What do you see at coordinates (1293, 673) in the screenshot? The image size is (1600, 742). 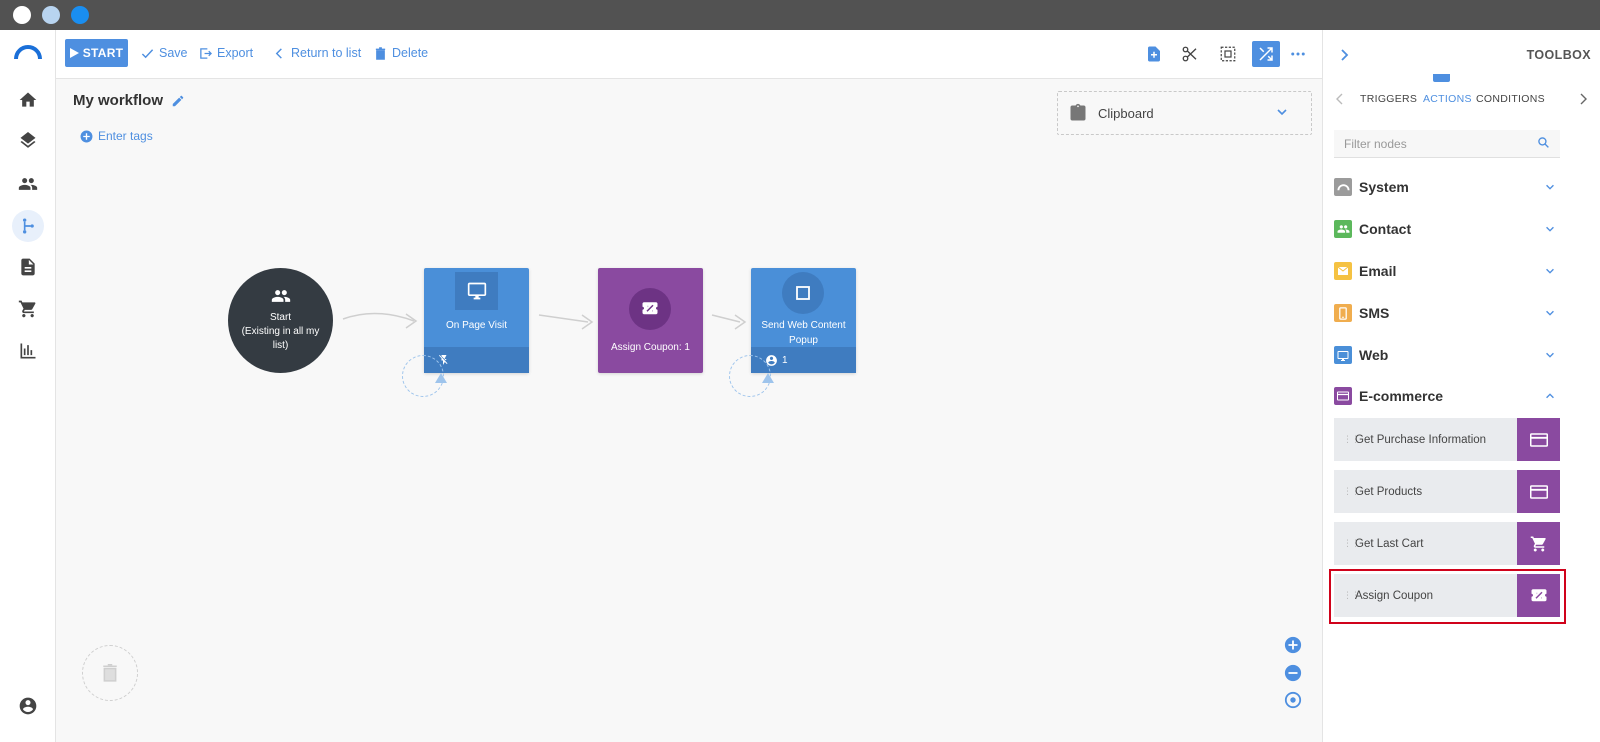 I see `zoom-out-icon` at bounding box center [1293, 673].